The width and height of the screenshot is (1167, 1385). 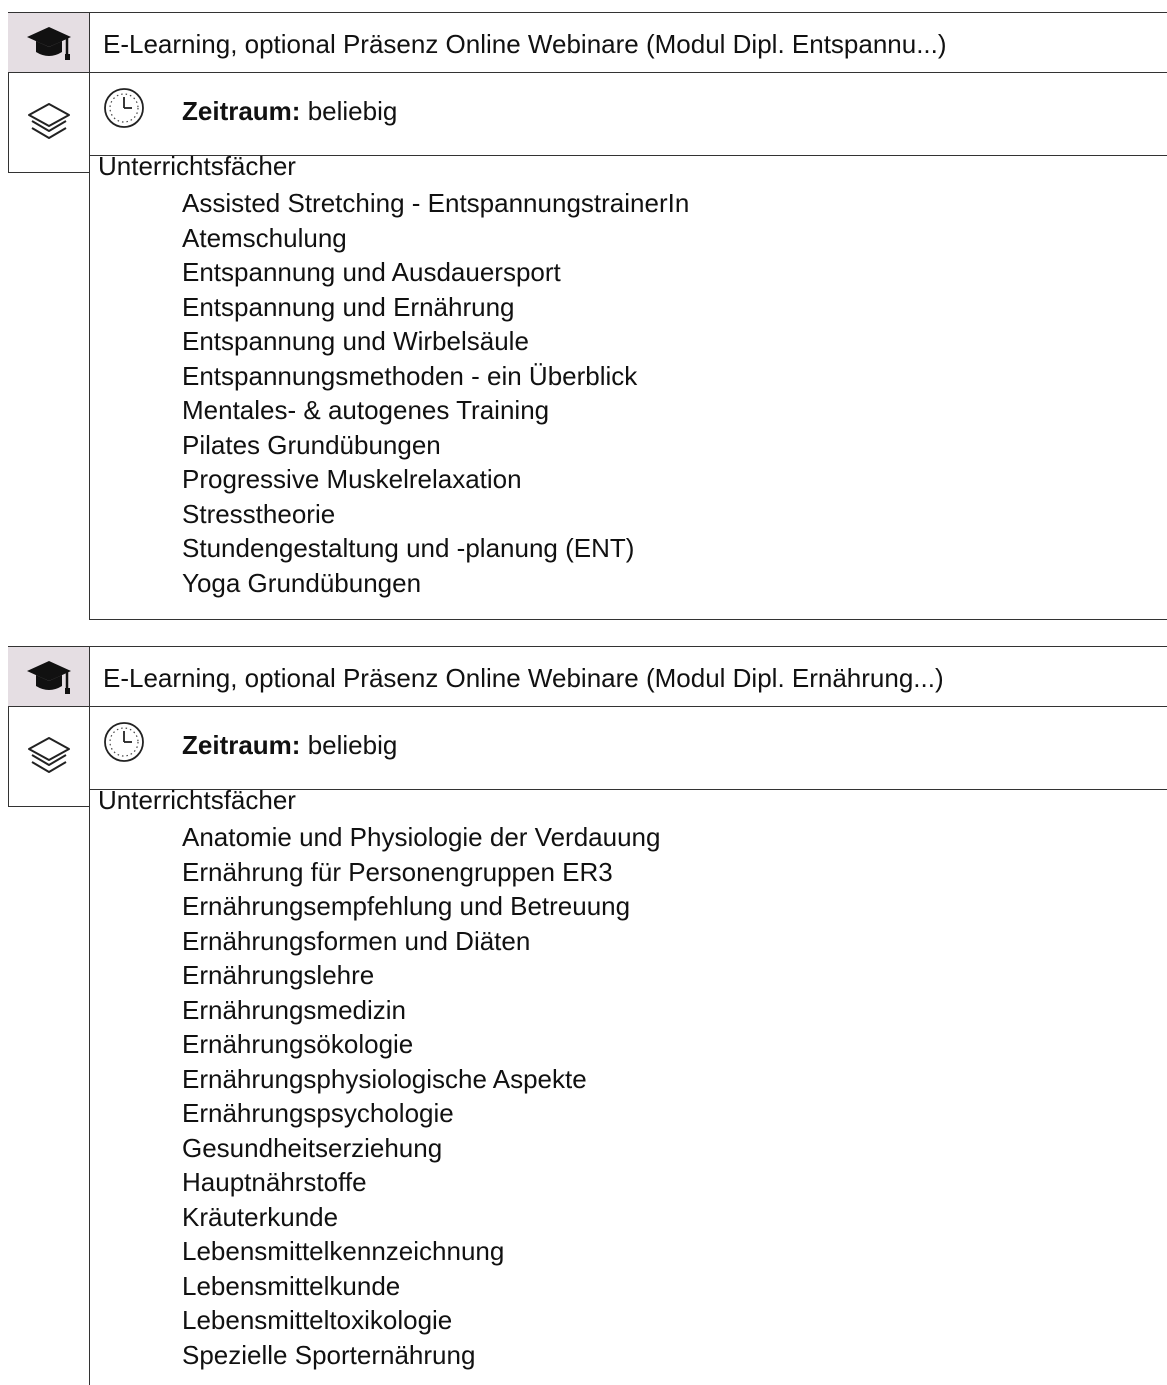 I want to click on subject-item: Entspannung und Ernährung, so click(x=348, y=306).